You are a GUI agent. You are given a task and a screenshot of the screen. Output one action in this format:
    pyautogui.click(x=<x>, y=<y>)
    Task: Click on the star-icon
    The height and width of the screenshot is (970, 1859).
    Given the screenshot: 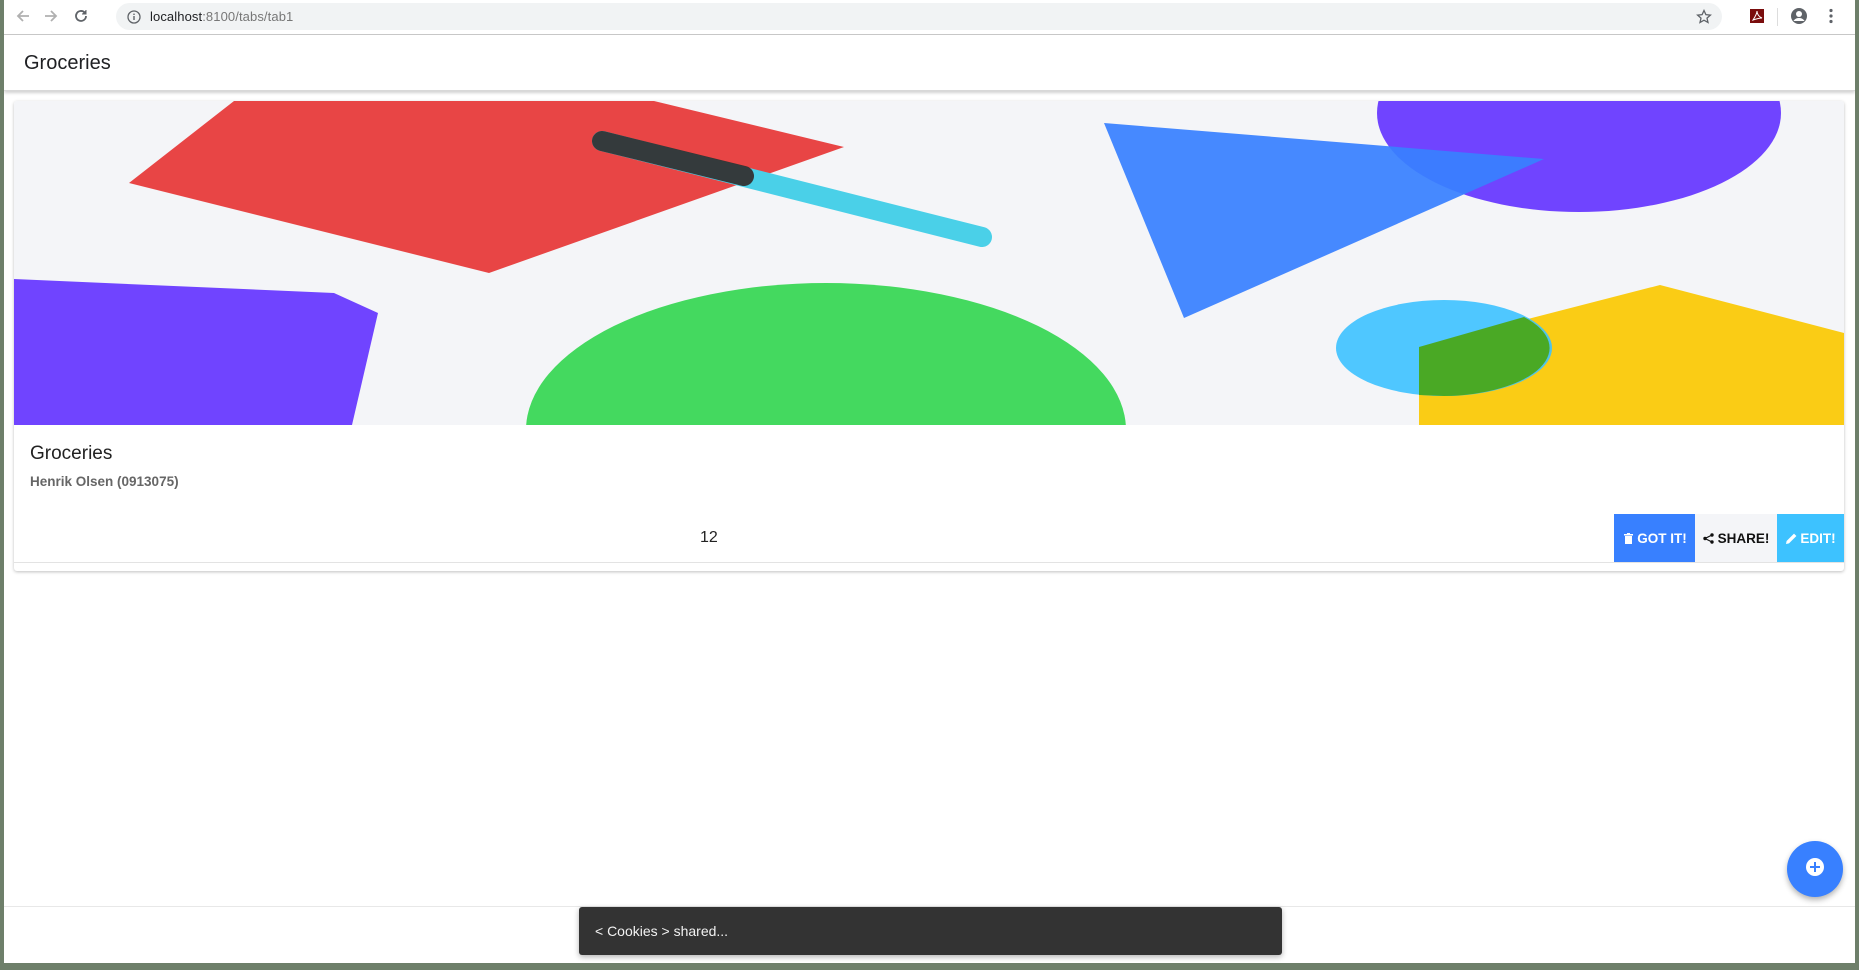 What is the action you would take?
    pyautogui.click(x=1704, y=17)
    